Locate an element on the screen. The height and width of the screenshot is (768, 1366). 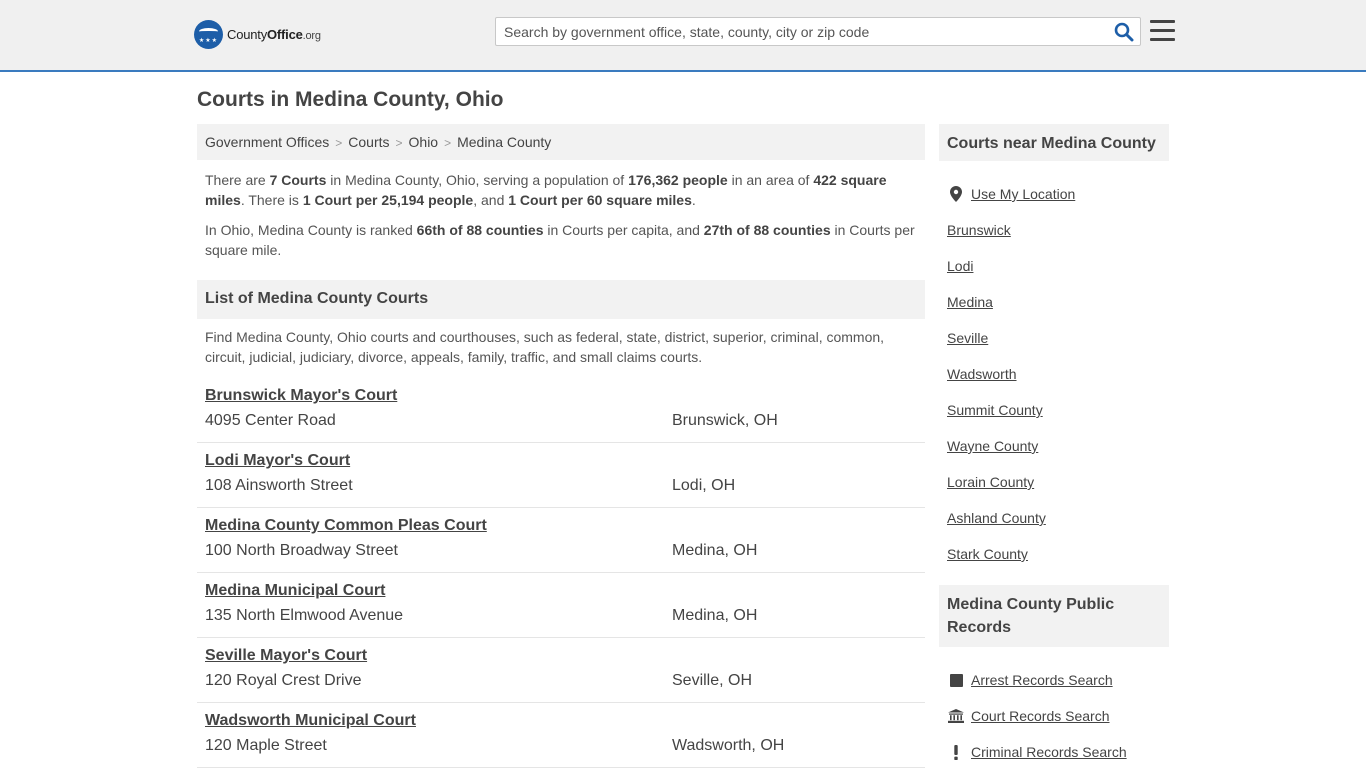
nearby-item: Ashland County is located at coordinates (1058, 518).